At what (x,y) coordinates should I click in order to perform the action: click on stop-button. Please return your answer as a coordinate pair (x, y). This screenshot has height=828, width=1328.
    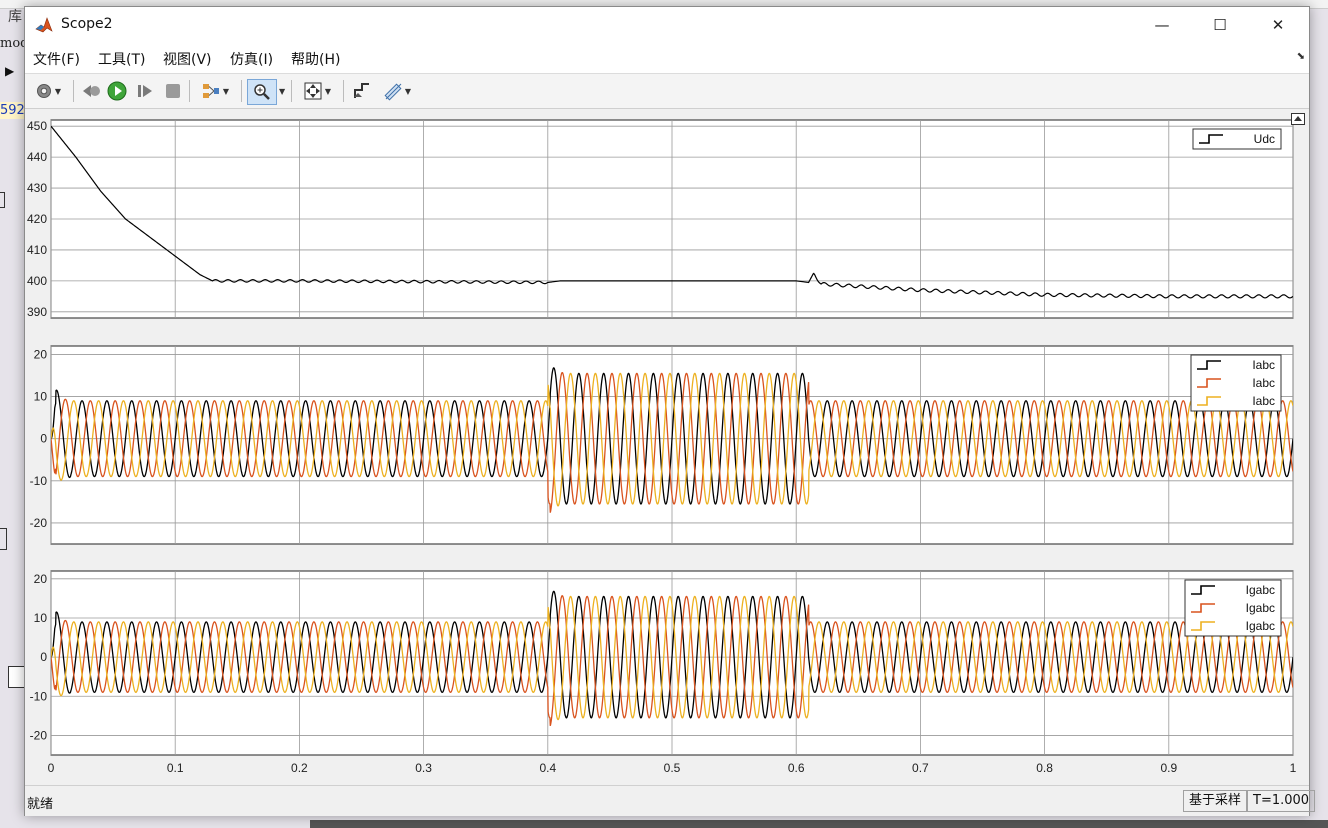
    Looking at the image, I should click on (173, 91).